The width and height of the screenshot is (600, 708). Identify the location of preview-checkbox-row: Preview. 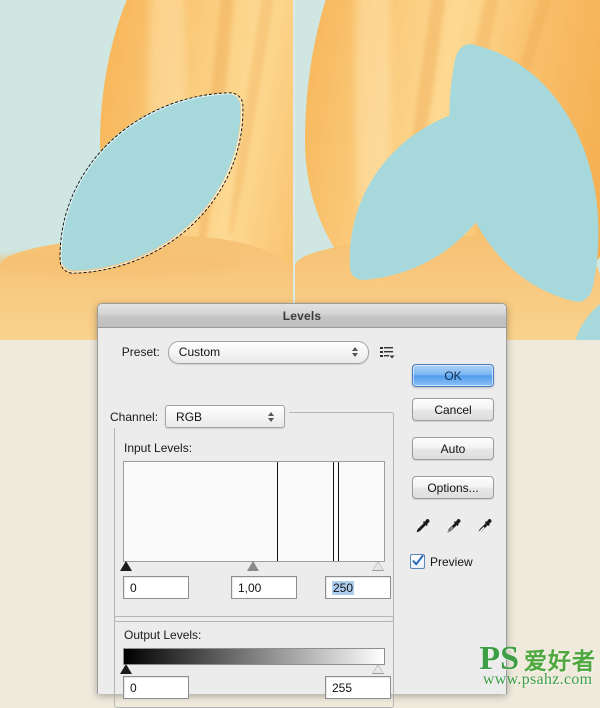
(441, 561).